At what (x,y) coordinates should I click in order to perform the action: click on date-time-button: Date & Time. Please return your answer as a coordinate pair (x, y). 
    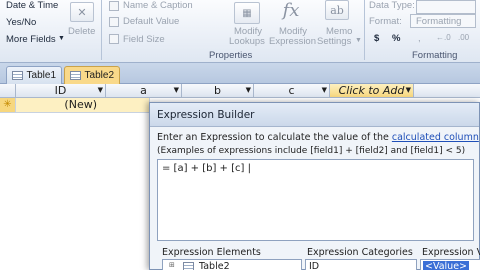
    Looking at the image, I should click on (32, 5).